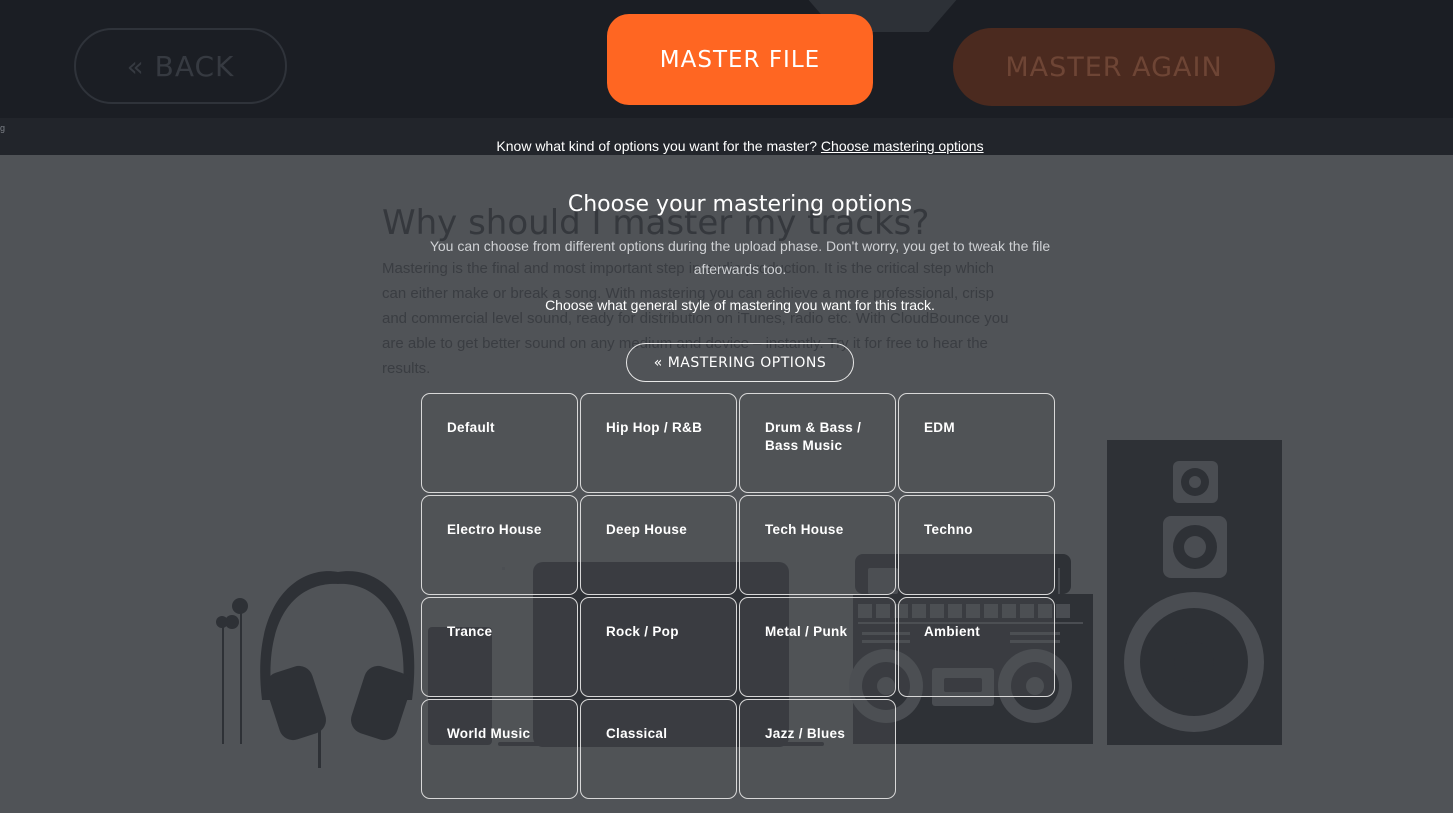  Describe the element at coordinates (499, 443) in the screenshot. I see `genre-tile-default: Default` at that location.